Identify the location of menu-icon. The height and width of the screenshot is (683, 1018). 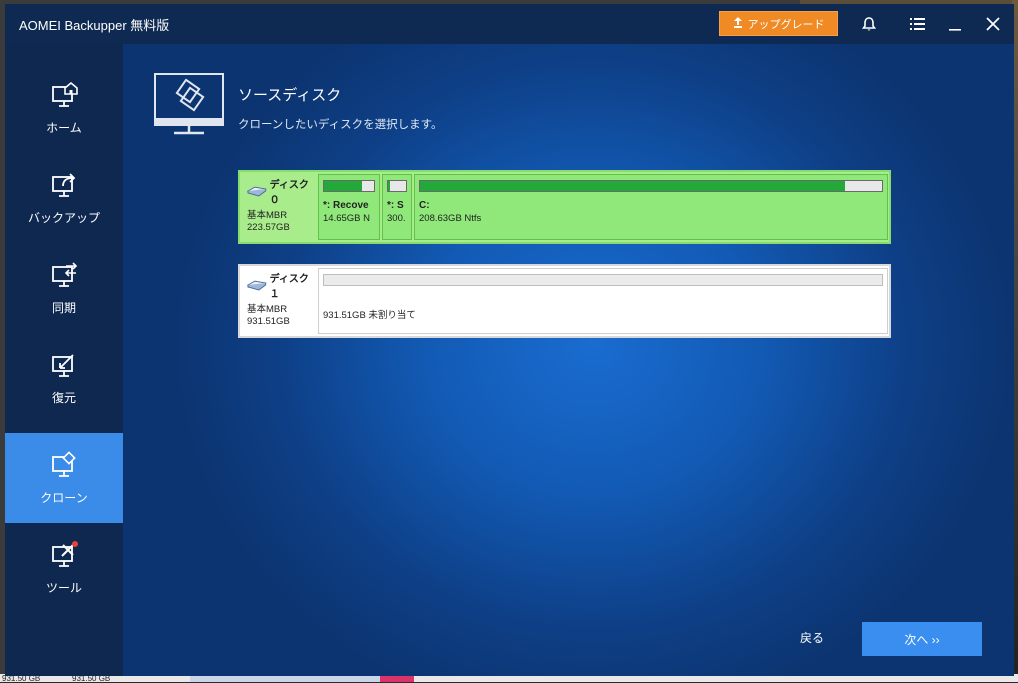
(917, 24).